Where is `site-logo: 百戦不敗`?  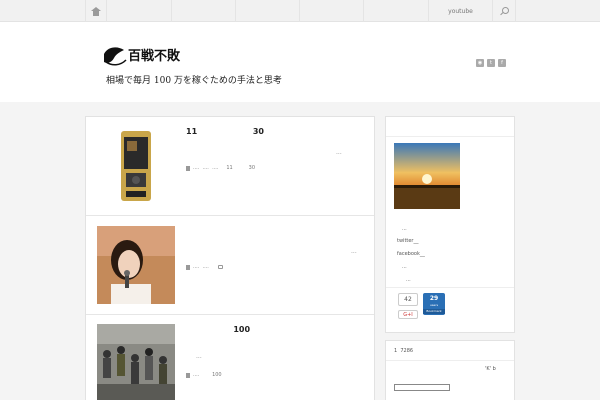 site-logo: 百戦不敗 is located at coordinates (147, 55).